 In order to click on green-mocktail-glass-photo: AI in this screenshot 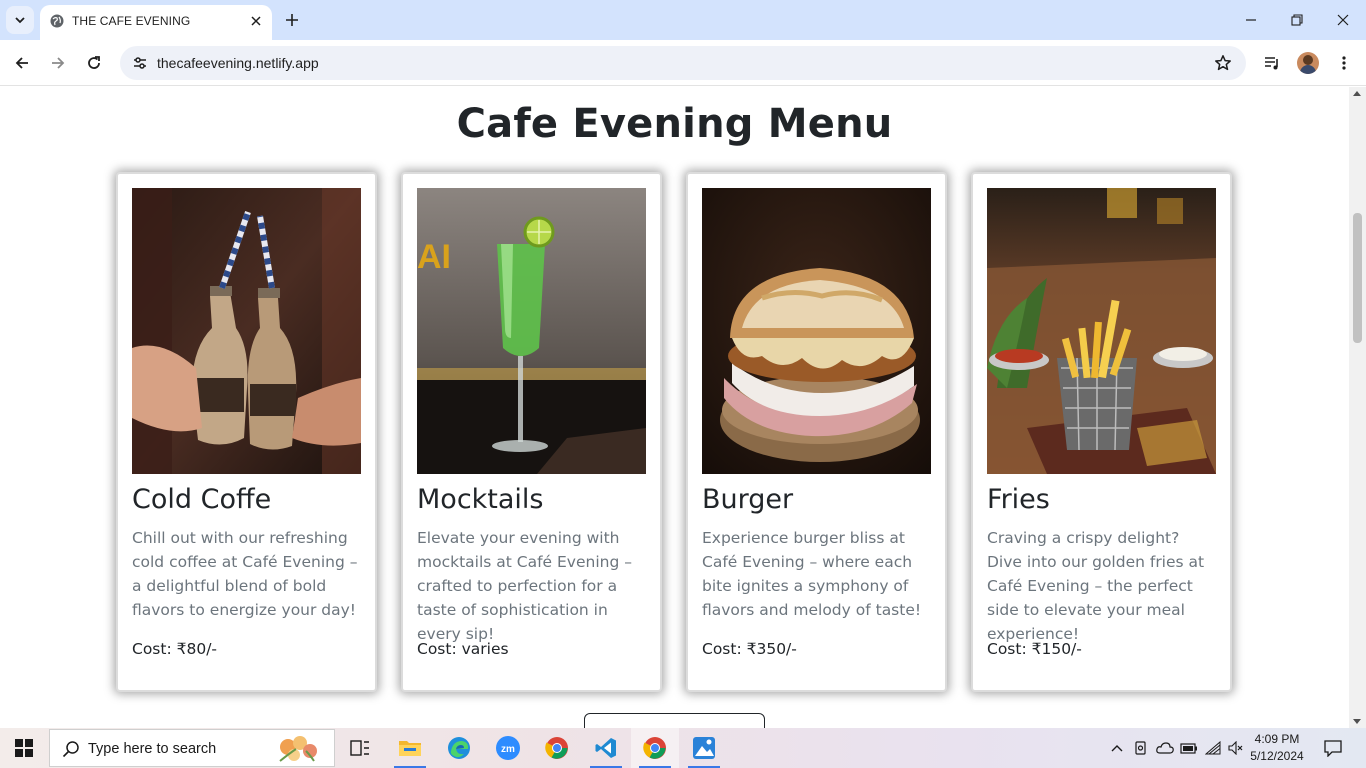, I will do `click(531, 331)`.